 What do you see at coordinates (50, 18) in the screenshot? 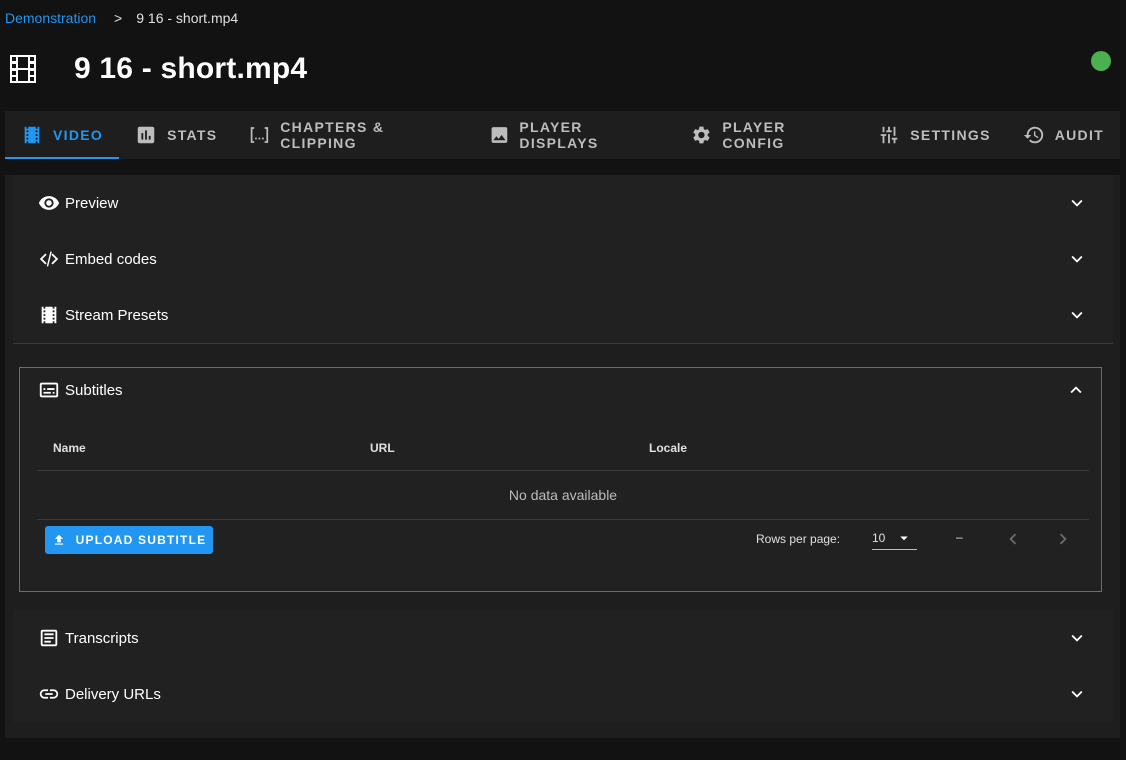
I see `breadcrumb-link-demonstration: Demonstration` at bounding box center [50, 18].